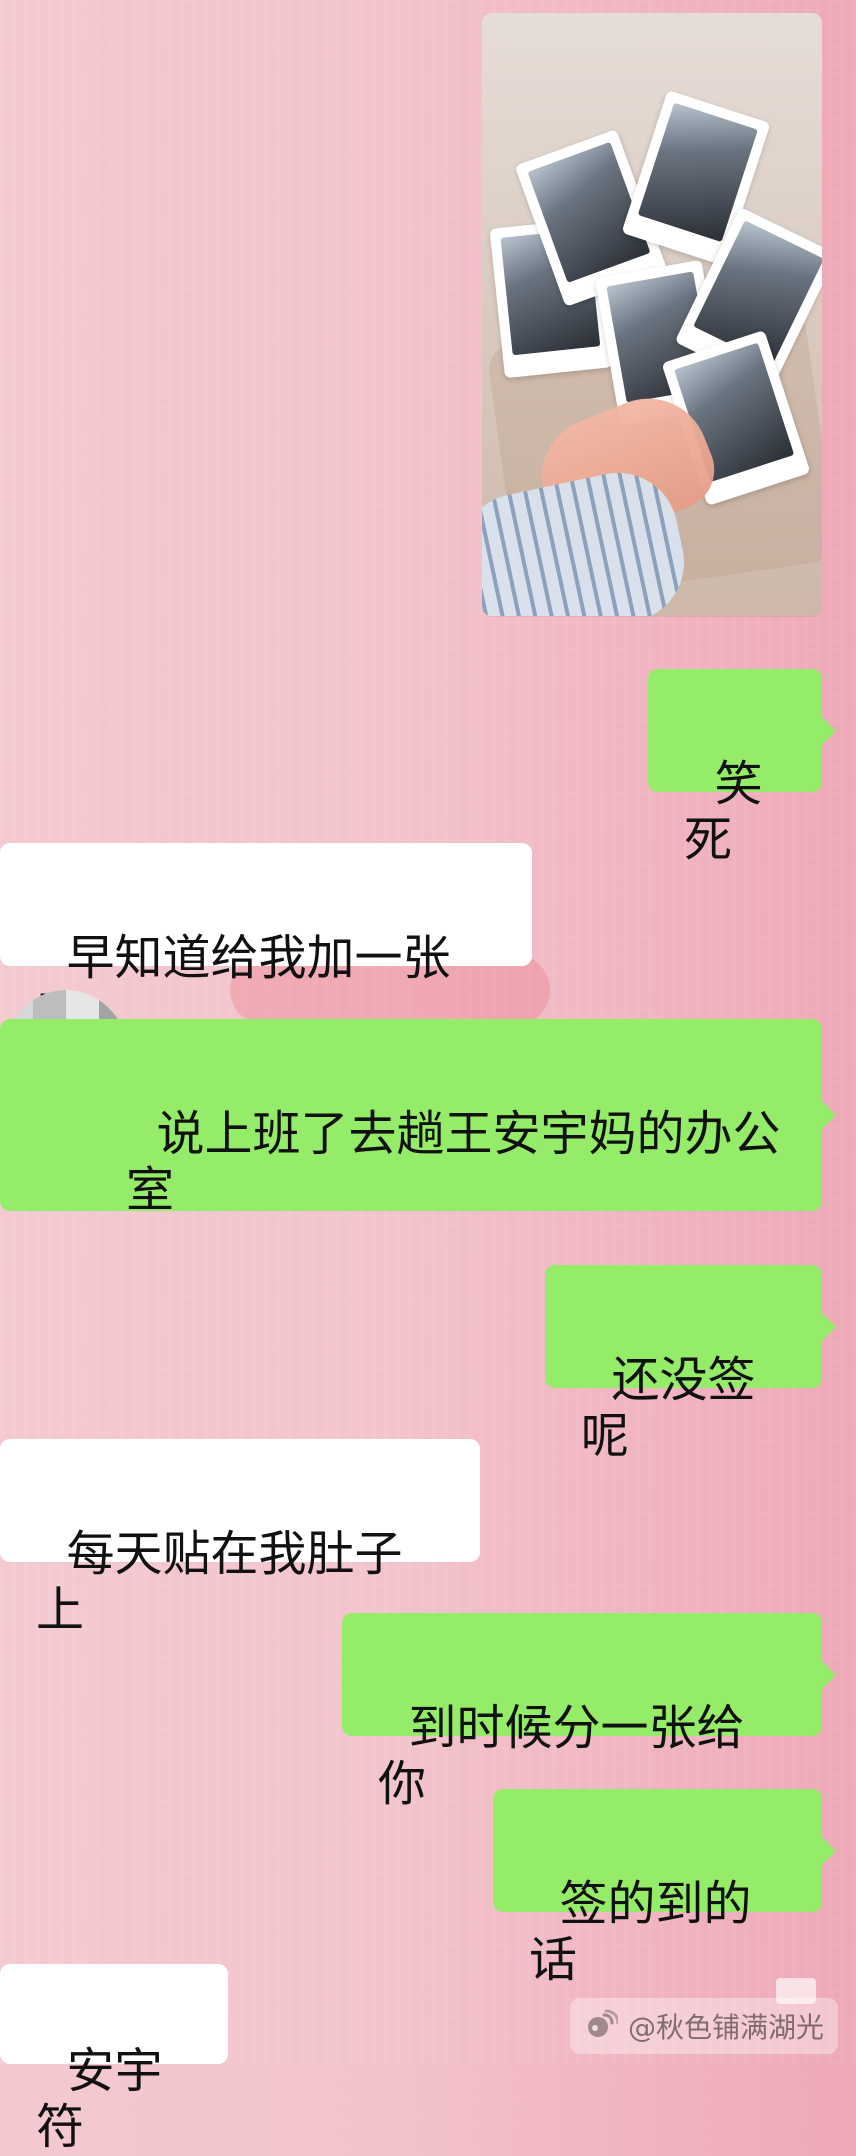 The height and width of the screenshot is (2156, 856). Describe the element at coordinates (240, 1538) in the screenshot. I see `message-bubble-incoming: 每天贴在我肚子上` at that location.